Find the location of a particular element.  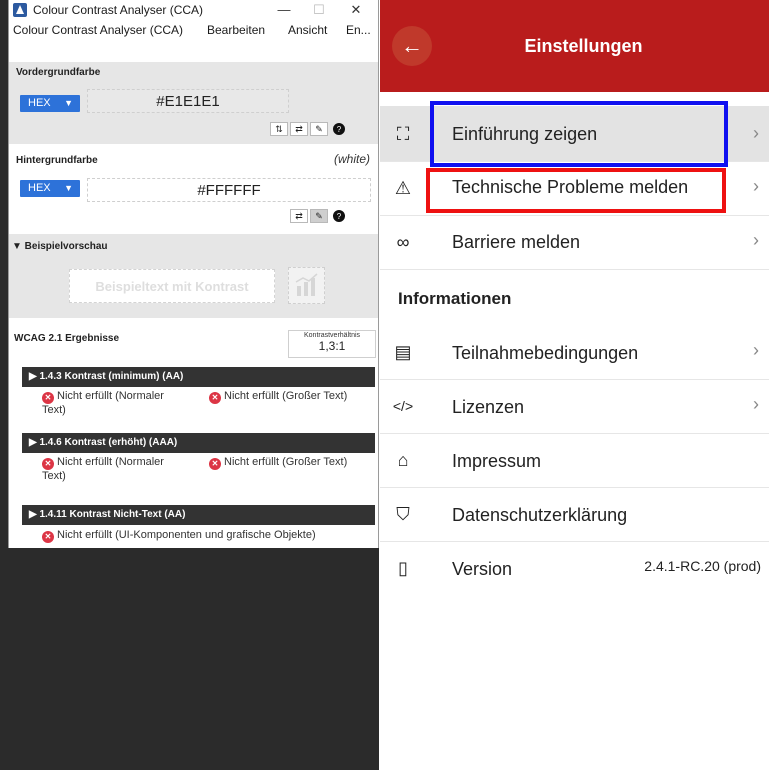

maximize-button: ☐ is located at coordinates (319, 10).